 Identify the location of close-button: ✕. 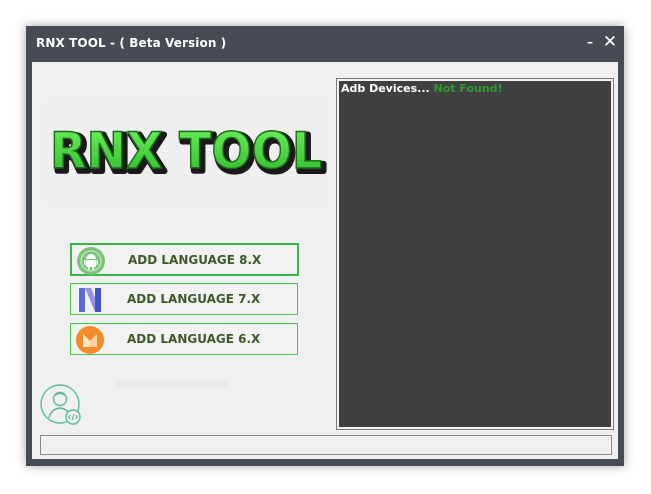
(610, 42).